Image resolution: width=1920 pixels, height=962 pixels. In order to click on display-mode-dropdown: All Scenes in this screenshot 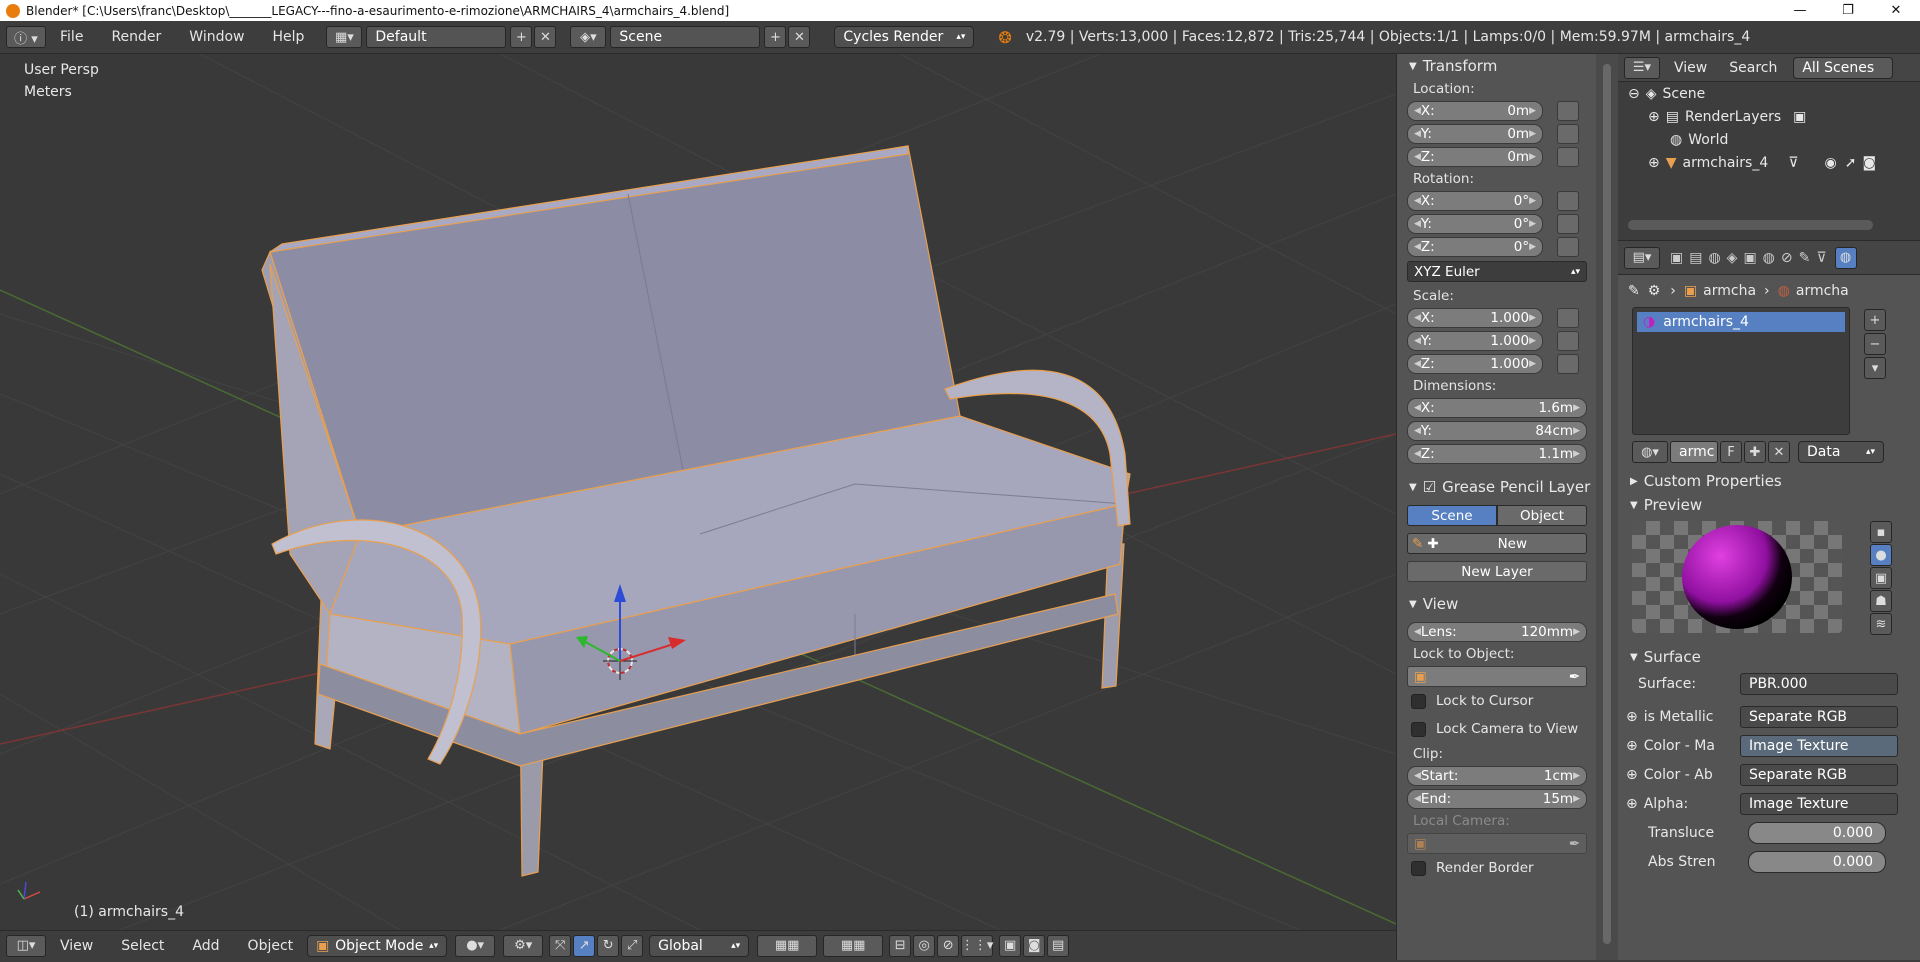, I will do `click(1843, 67)`.